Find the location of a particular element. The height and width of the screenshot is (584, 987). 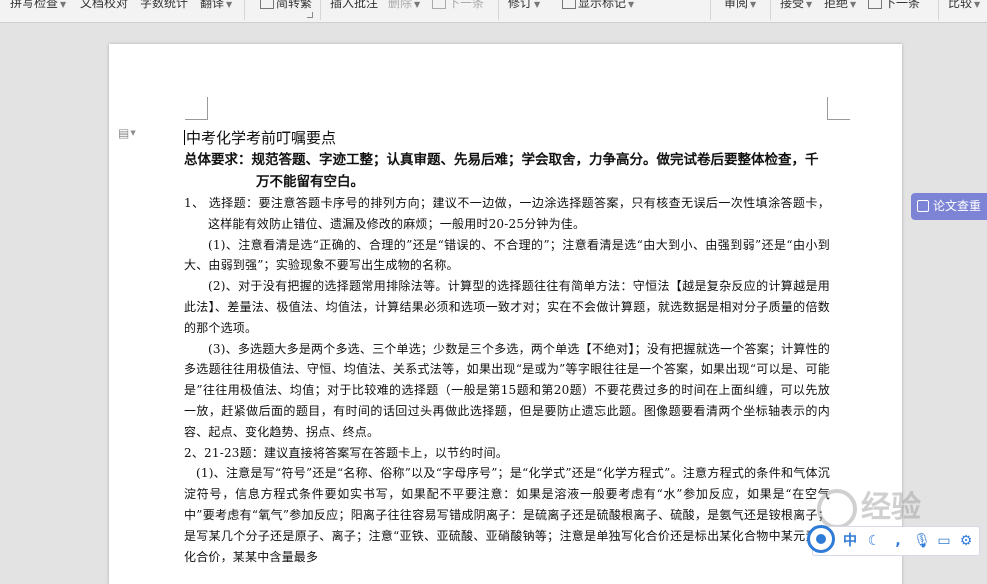

microphone-icon: 🎙 is located at coordinates (922, 541).